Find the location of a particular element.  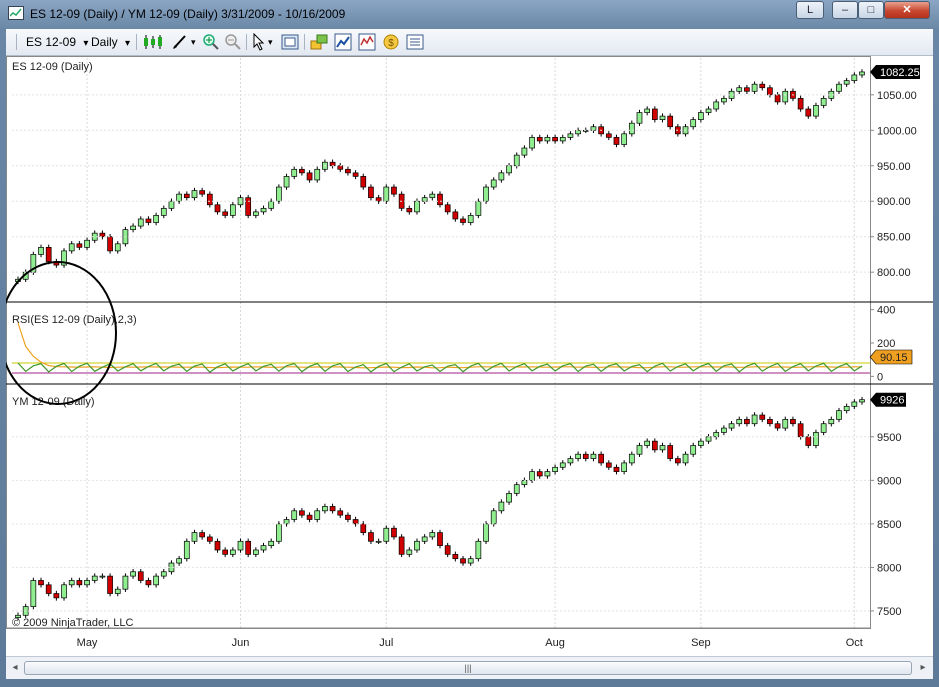

scrollbar-grip: ||| is located at coordinates (468, 668).